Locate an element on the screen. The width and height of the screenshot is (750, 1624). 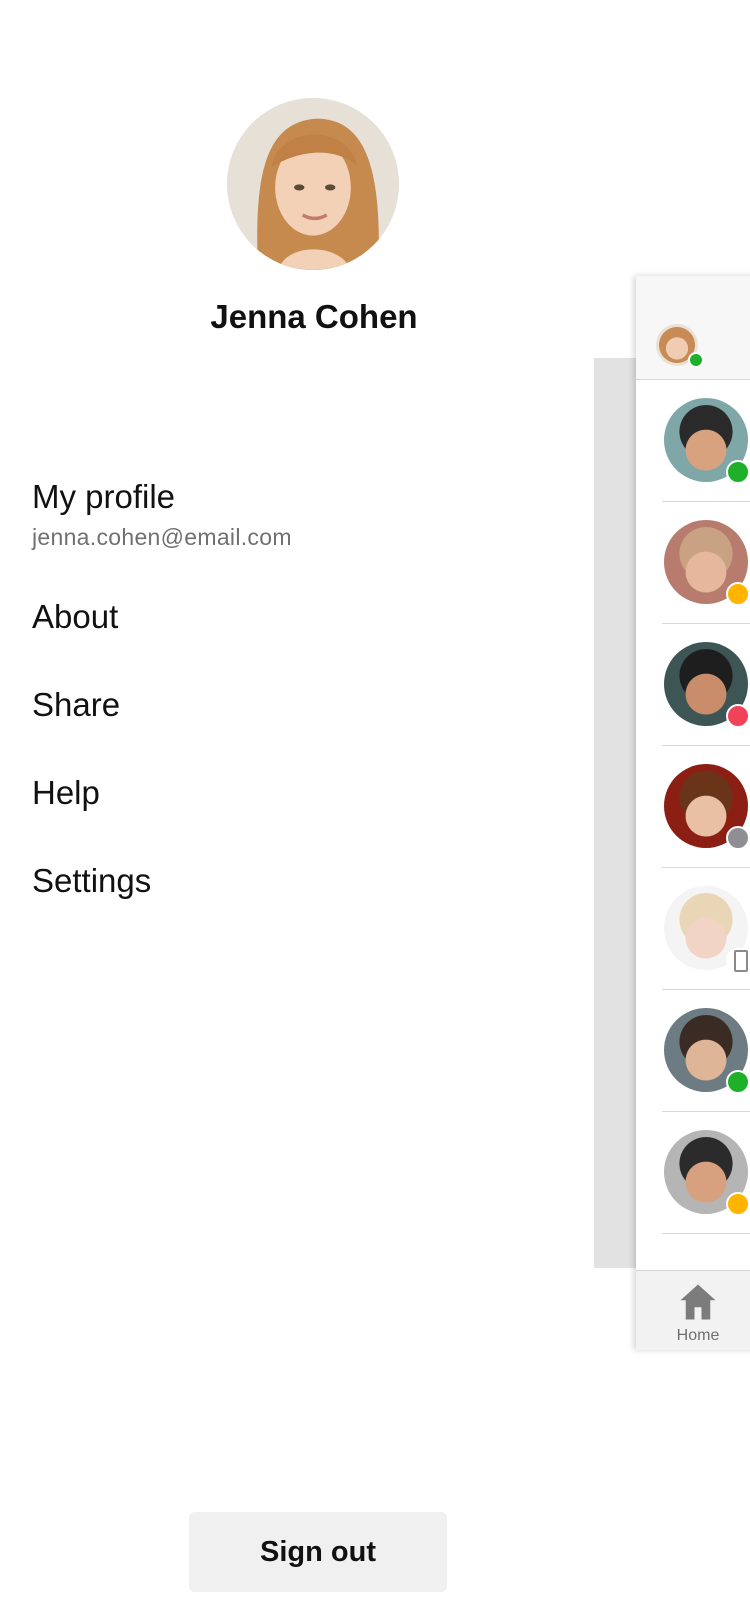
settings-label: Settings is located at coordinates (92, 880).